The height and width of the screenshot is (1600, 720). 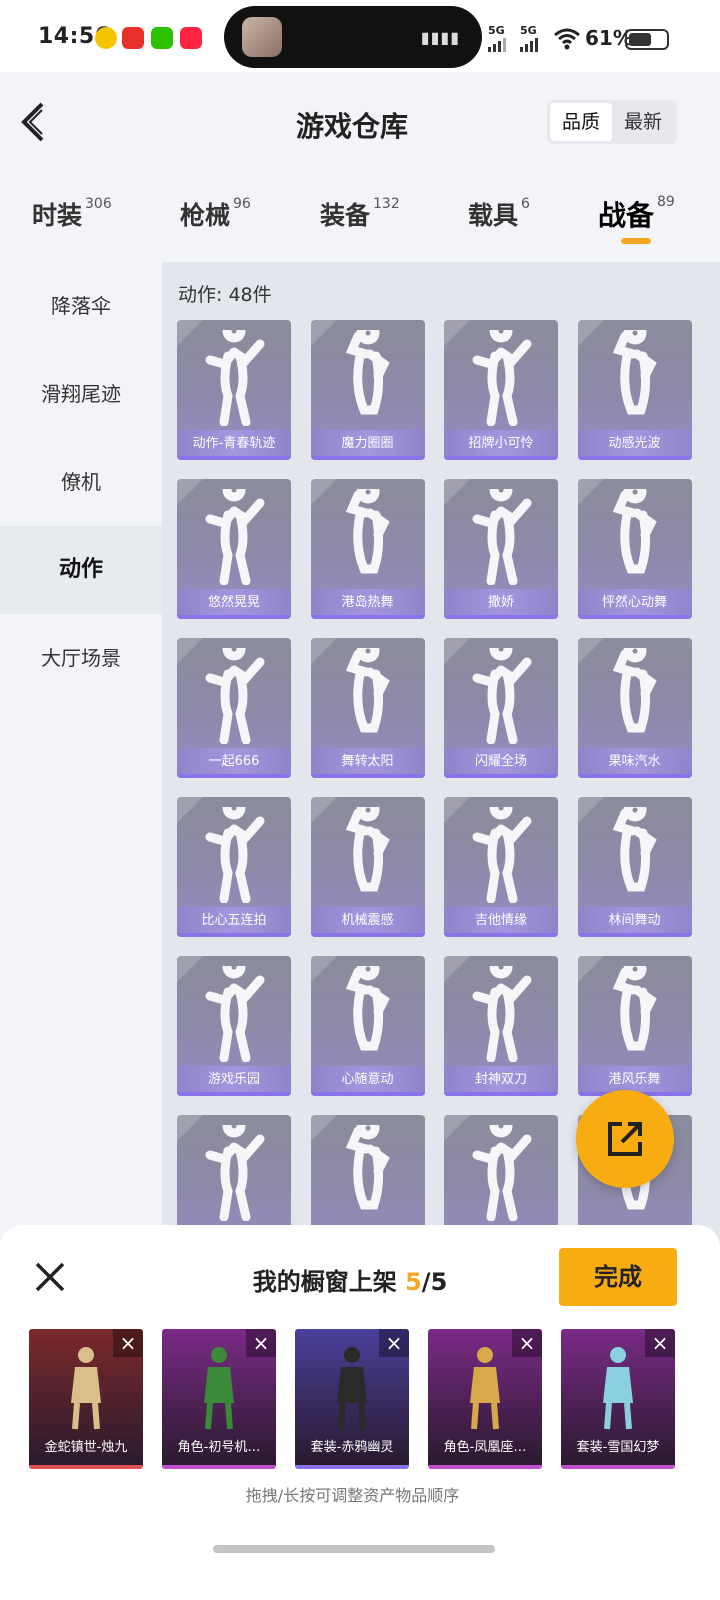 I want to click on emote-name: 舞转太阳, so click(x=367, y=763).